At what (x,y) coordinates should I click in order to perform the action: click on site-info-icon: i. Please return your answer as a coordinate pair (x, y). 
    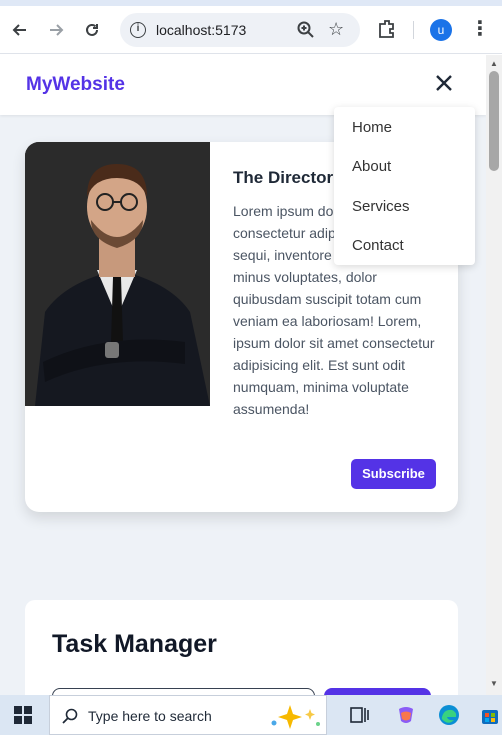
    Looking at the image, I should click on (138, 30).